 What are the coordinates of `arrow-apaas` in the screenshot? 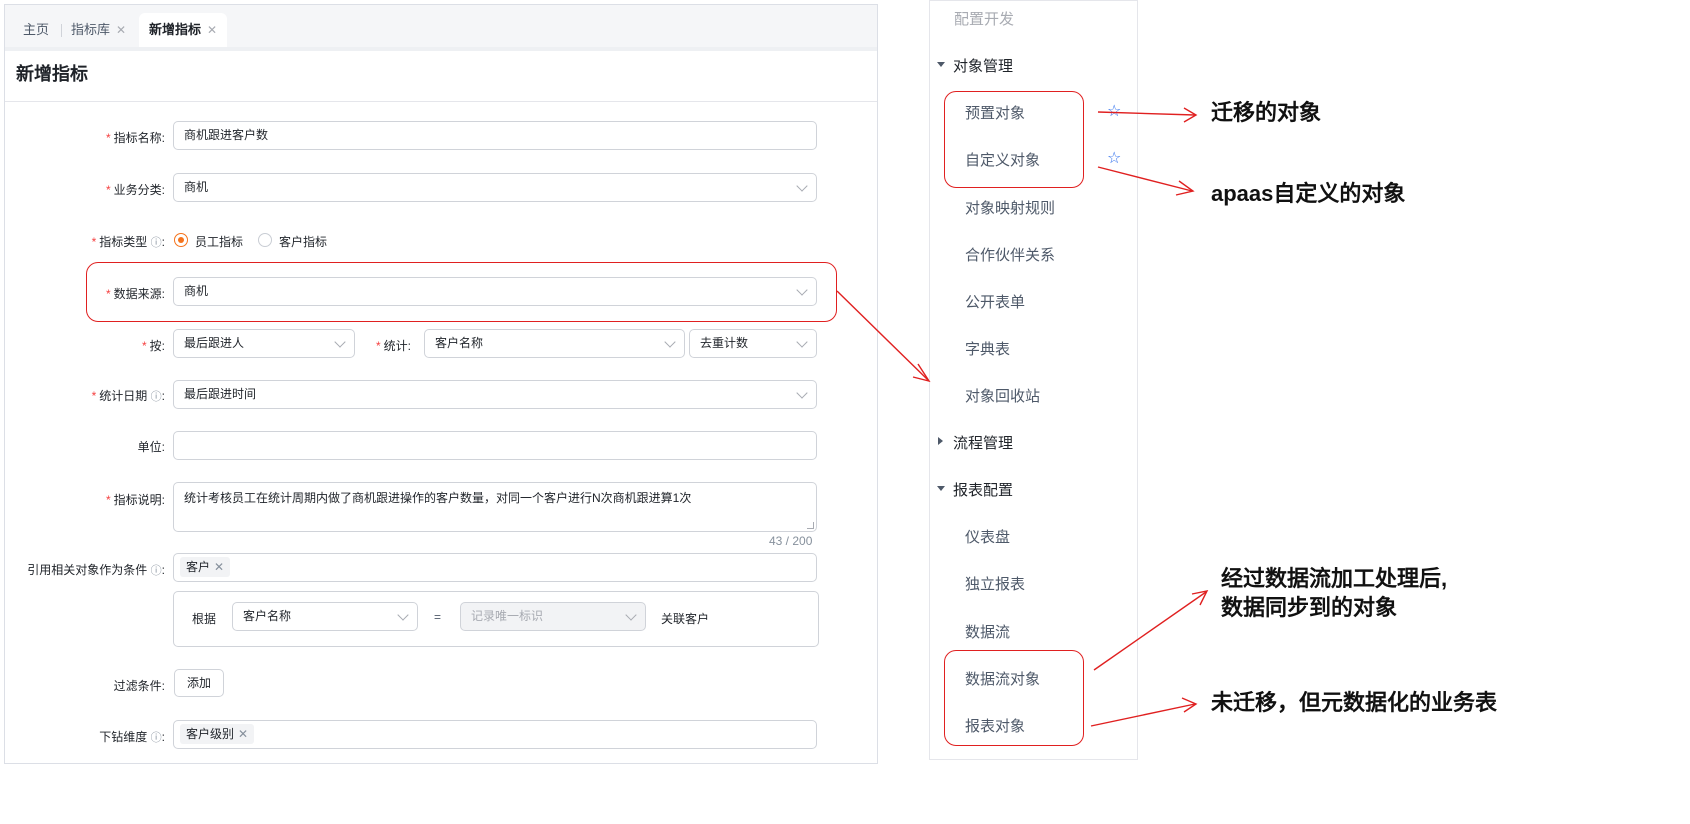 It's located at (1145, 179).